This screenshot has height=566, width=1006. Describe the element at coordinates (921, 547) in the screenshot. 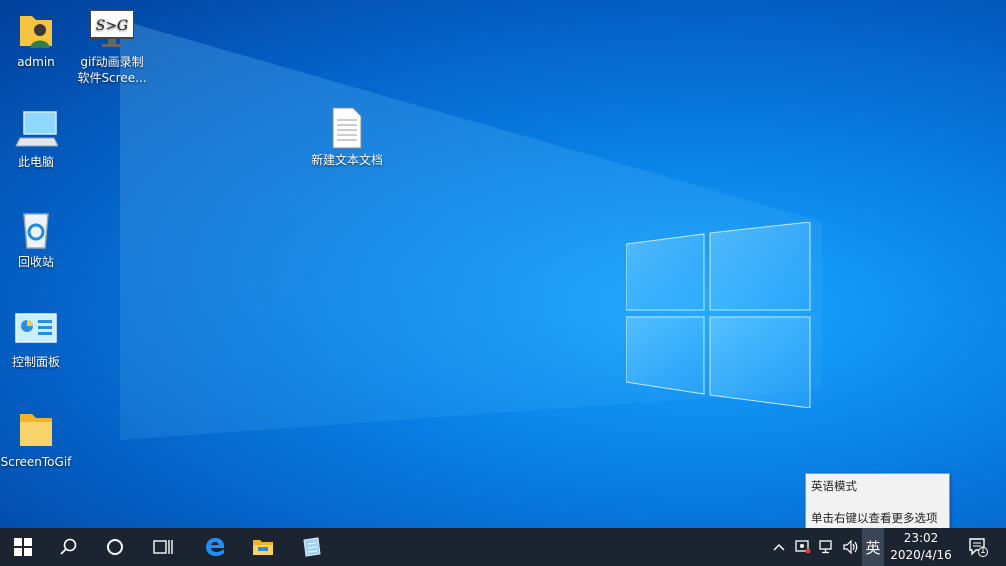

I see `clock: 23:02 2020/4/16` at that location.